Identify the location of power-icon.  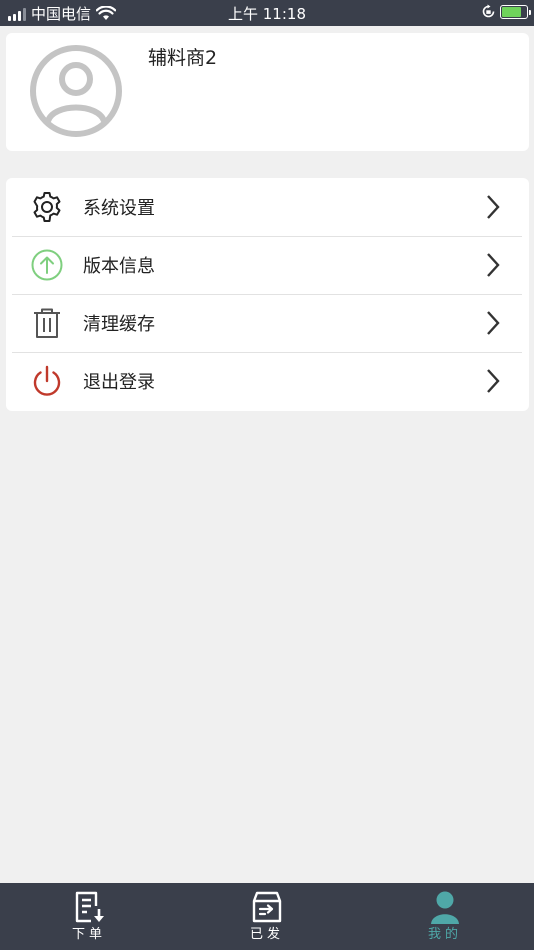
(47, 380).